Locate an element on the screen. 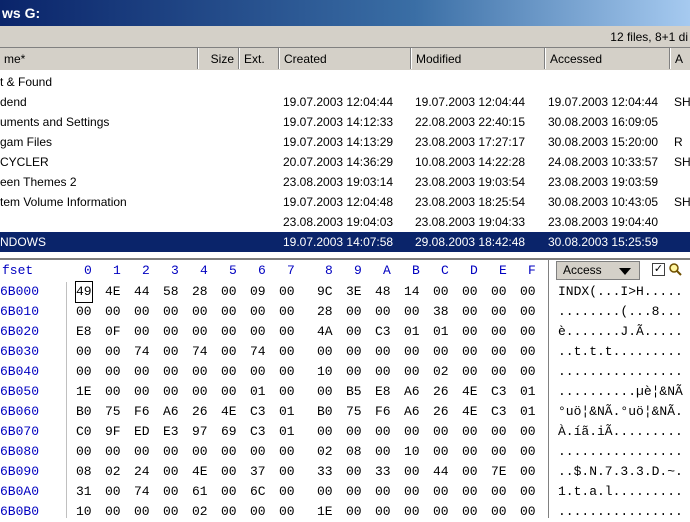 Image resolution: width=690 pixels, height=522 pixels. hex-byte: 0F is located at coordinates (113, 332).